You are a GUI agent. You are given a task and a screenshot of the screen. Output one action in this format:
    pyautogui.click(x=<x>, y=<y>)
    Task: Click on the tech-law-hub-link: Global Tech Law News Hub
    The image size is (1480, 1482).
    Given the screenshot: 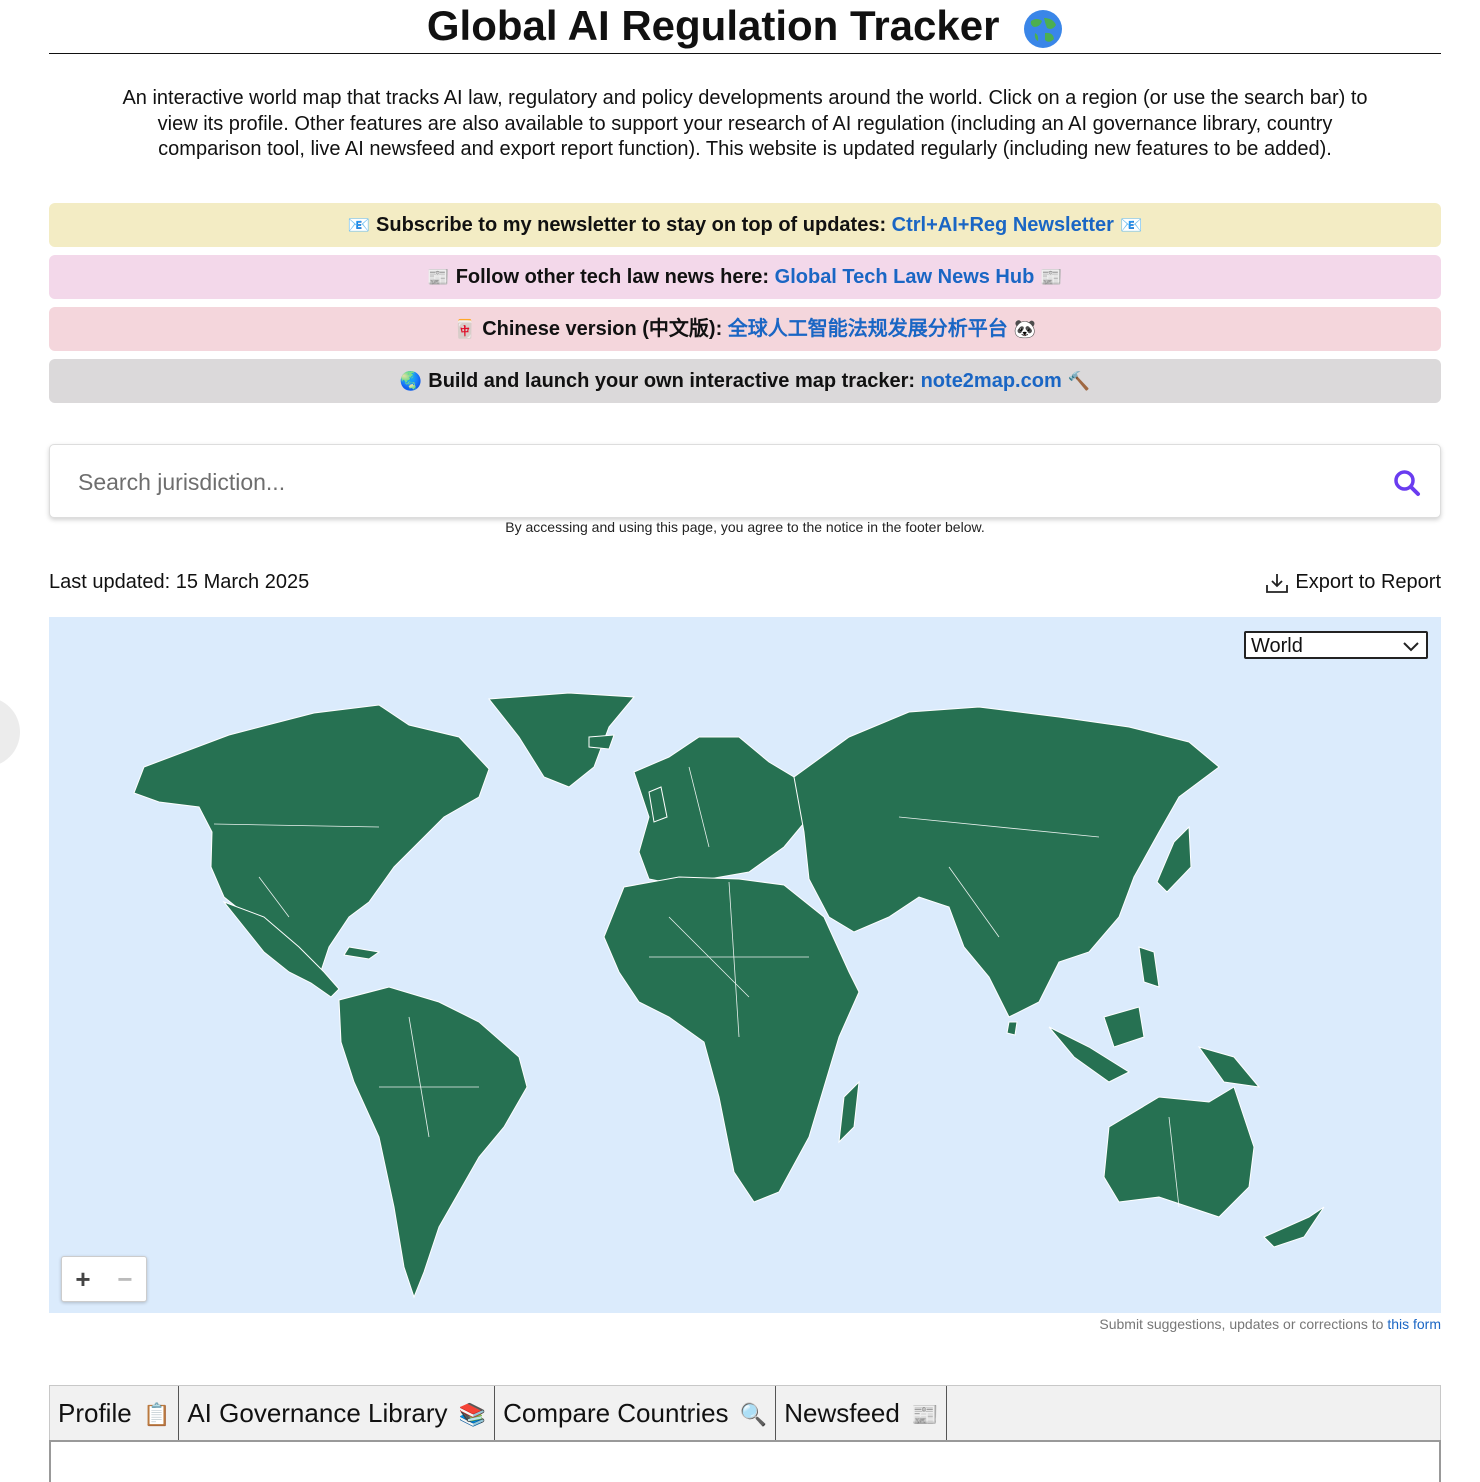 What is the action you would take?
    pyautogui.click(x=905, y=277)
    